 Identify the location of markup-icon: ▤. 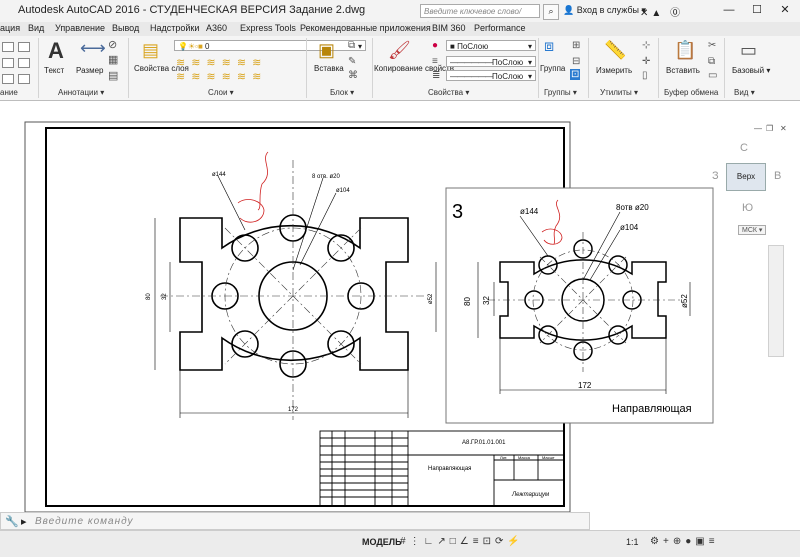
(113, 75).